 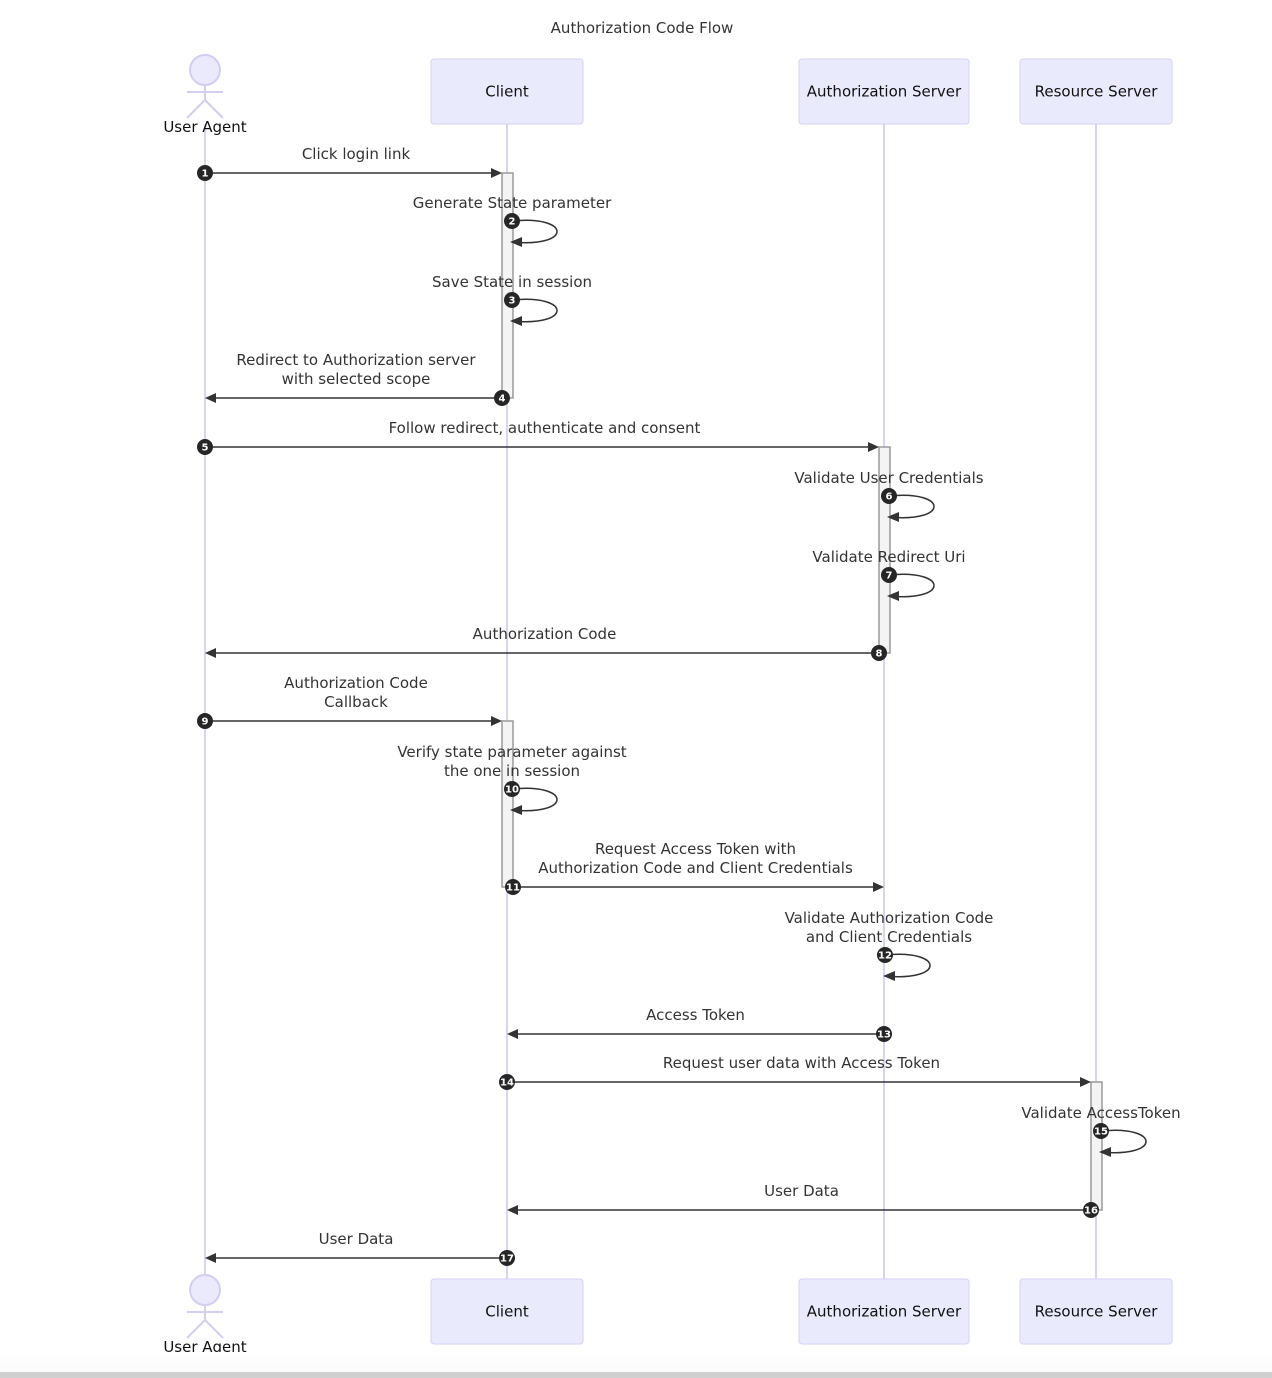 I want to click on sequence-number: 9, so click(x=205, y=722).